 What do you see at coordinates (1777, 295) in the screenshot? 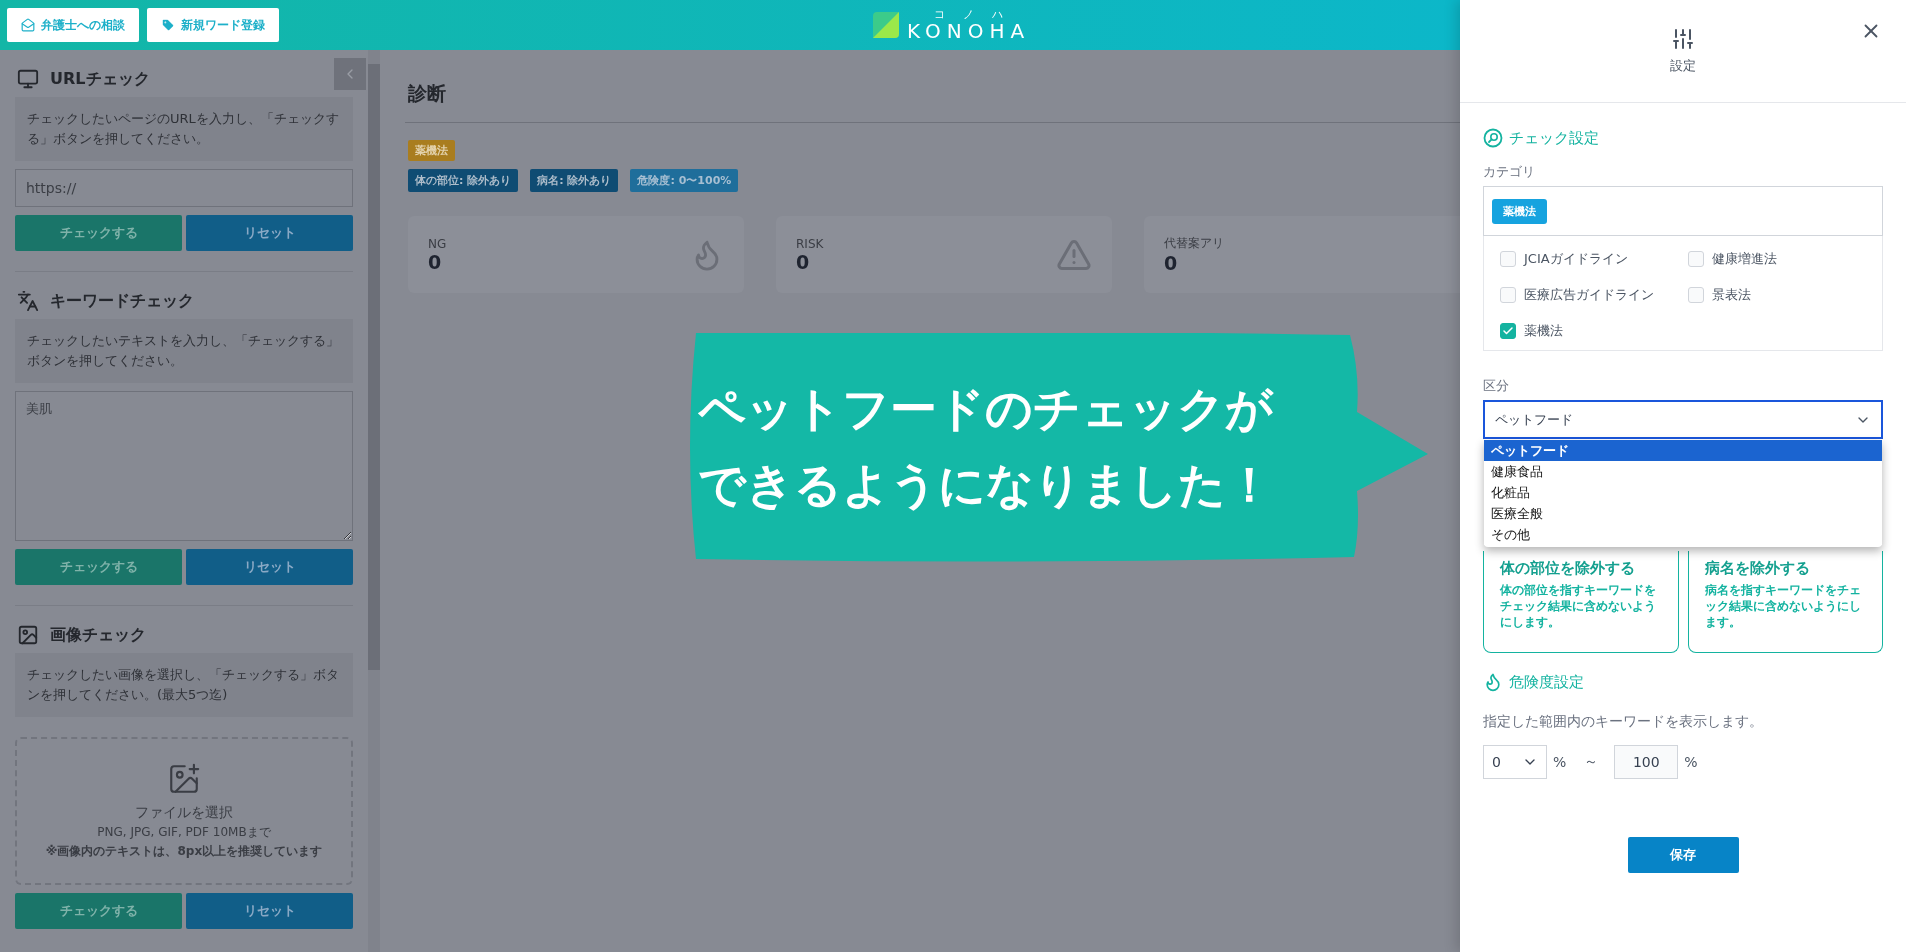
I see `category-option: 景表法` at bounding box center [1777, 295].